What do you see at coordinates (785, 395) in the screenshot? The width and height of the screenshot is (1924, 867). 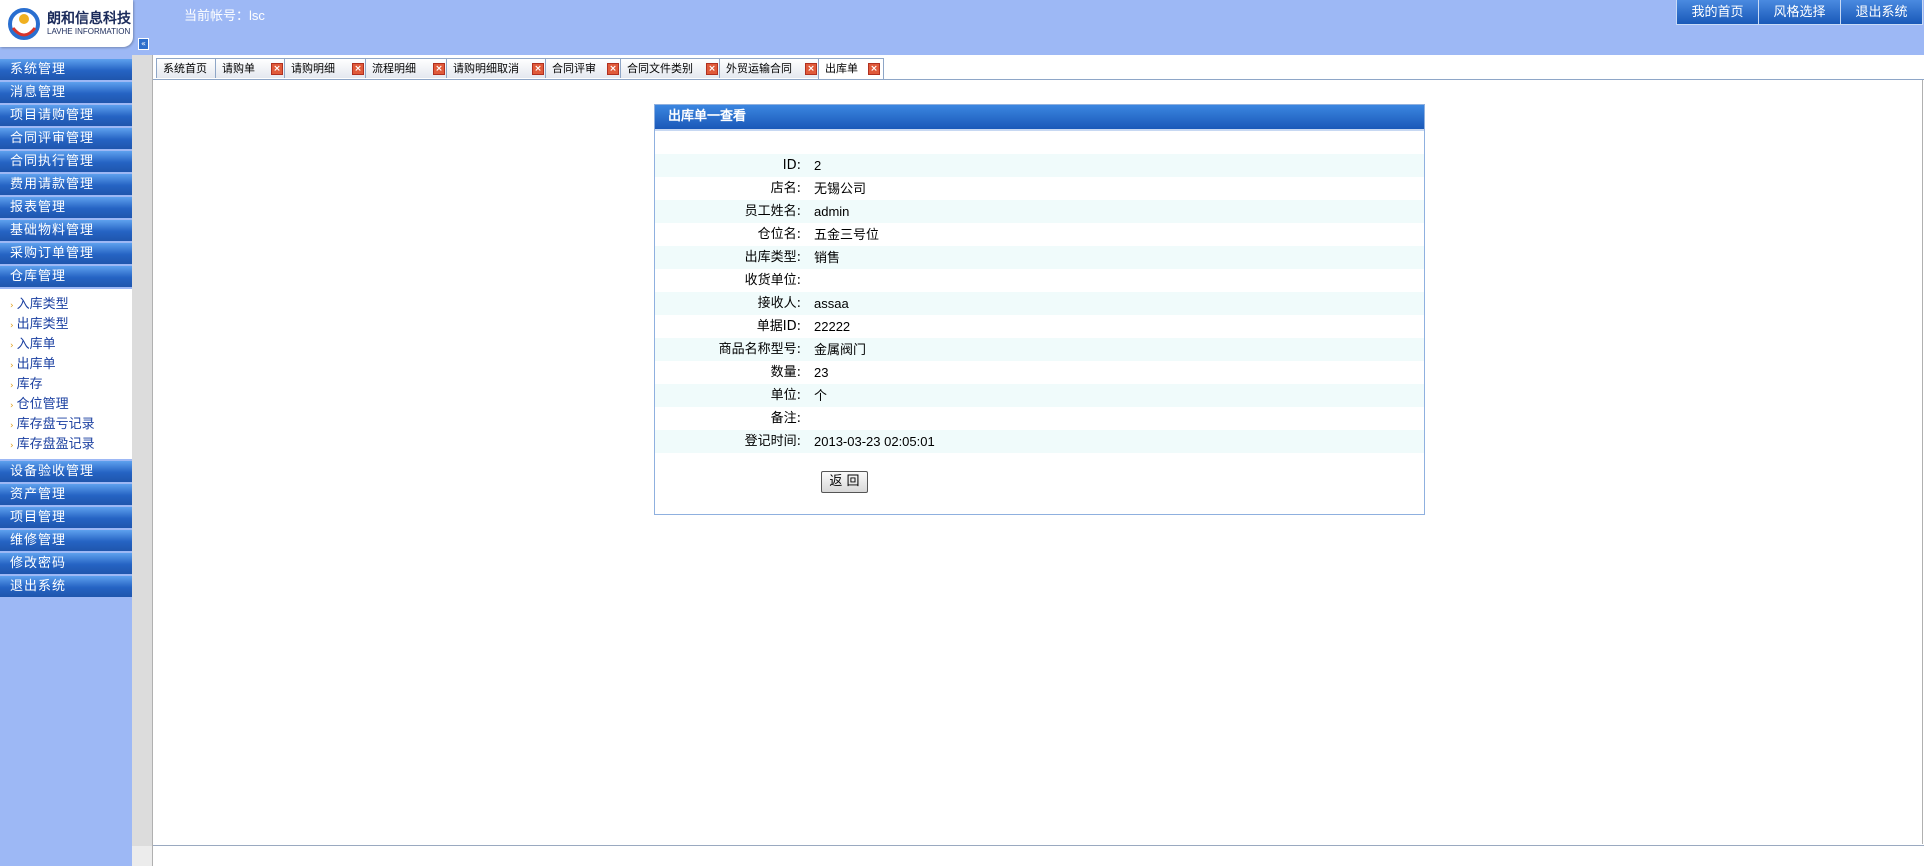 I see `field-label: 单位:` at bounding box center [785, 395].